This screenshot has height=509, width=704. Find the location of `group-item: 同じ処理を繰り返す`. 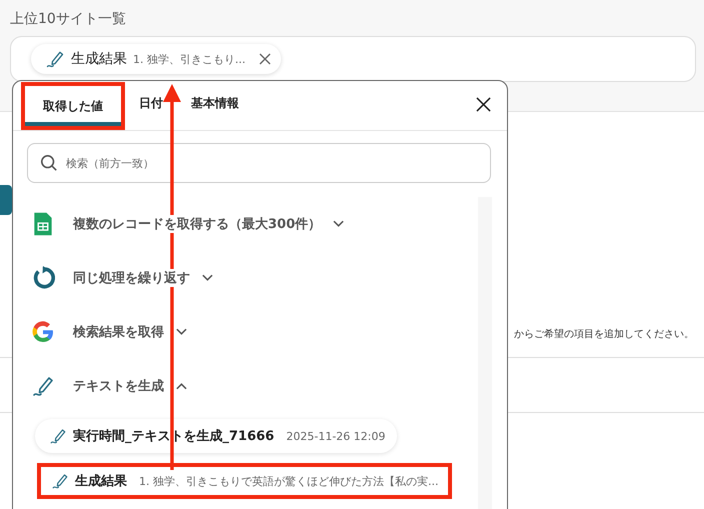

group-item: 同じ処理を繰り返す is located at coordinates (245, 278).